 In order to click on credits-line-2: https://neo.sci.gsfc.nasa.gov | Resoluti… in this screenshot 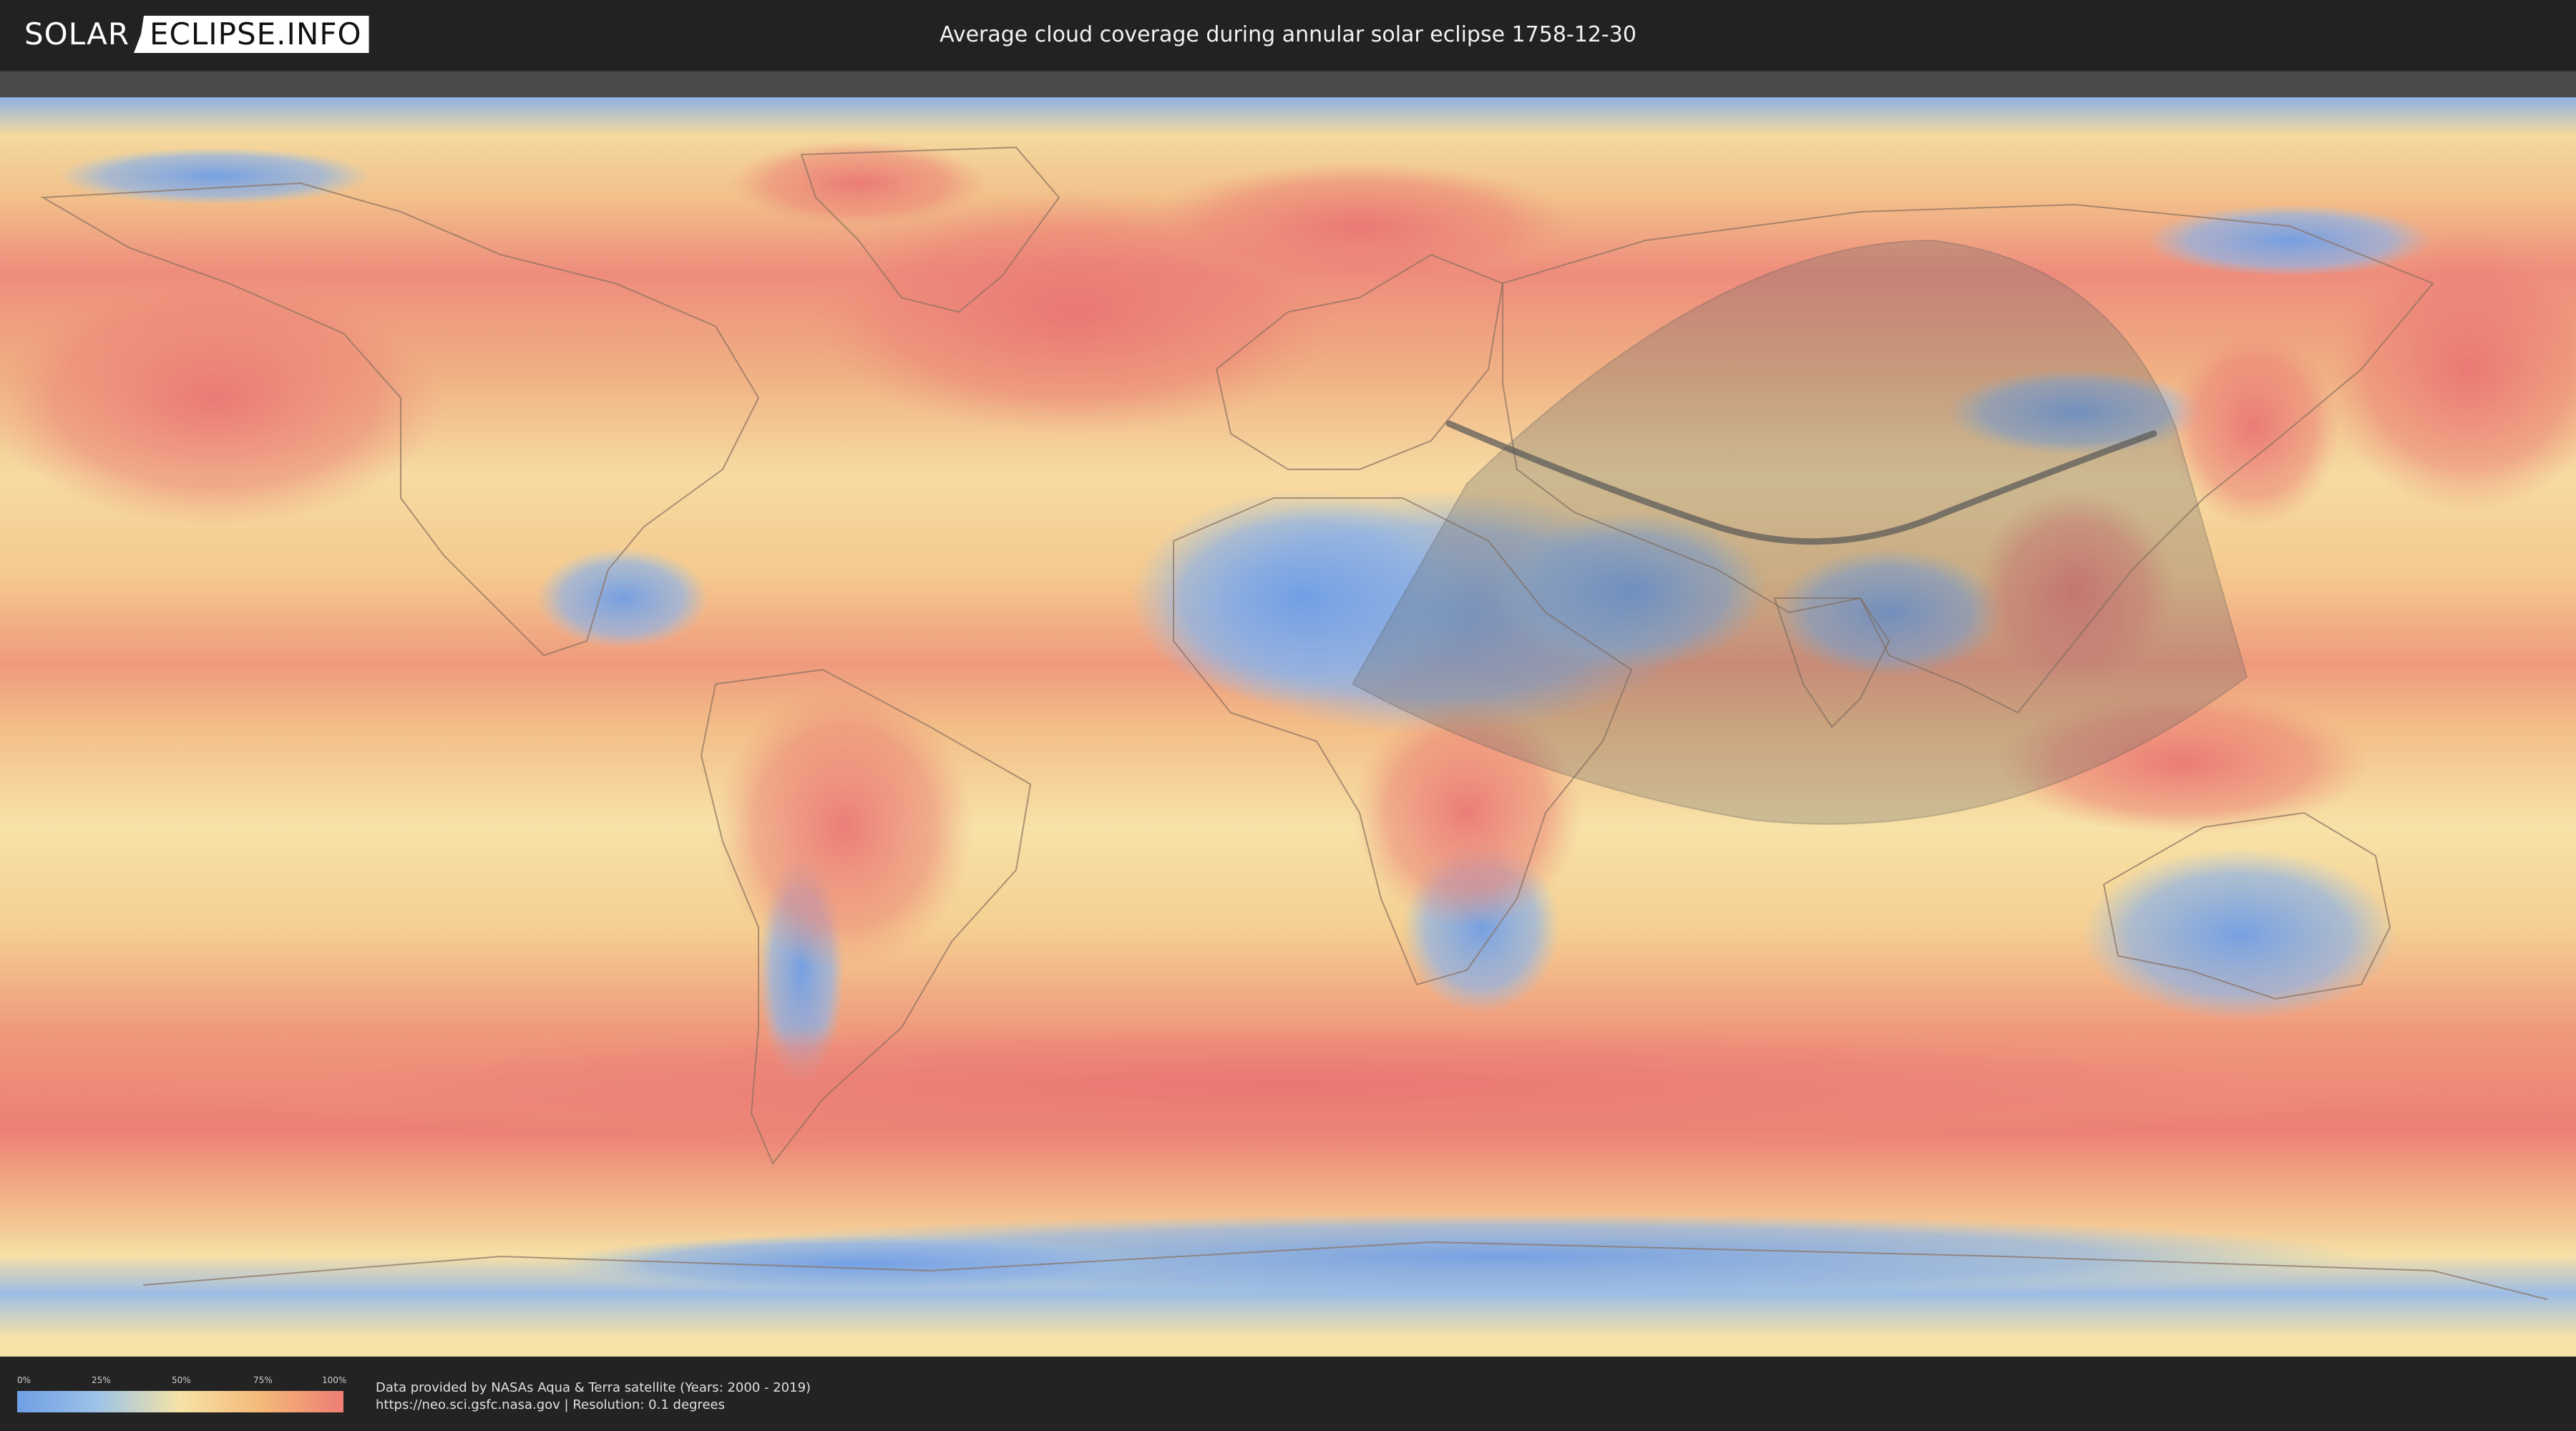, I will do `click(593, 1405)`.